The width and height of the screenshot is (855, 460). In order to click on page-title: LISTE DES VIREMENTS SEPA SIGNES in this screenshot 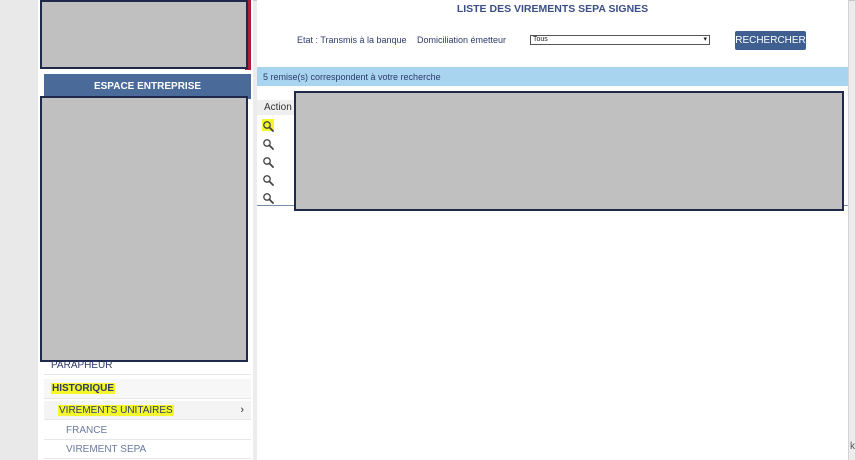, I will do `click(552, 9)`.